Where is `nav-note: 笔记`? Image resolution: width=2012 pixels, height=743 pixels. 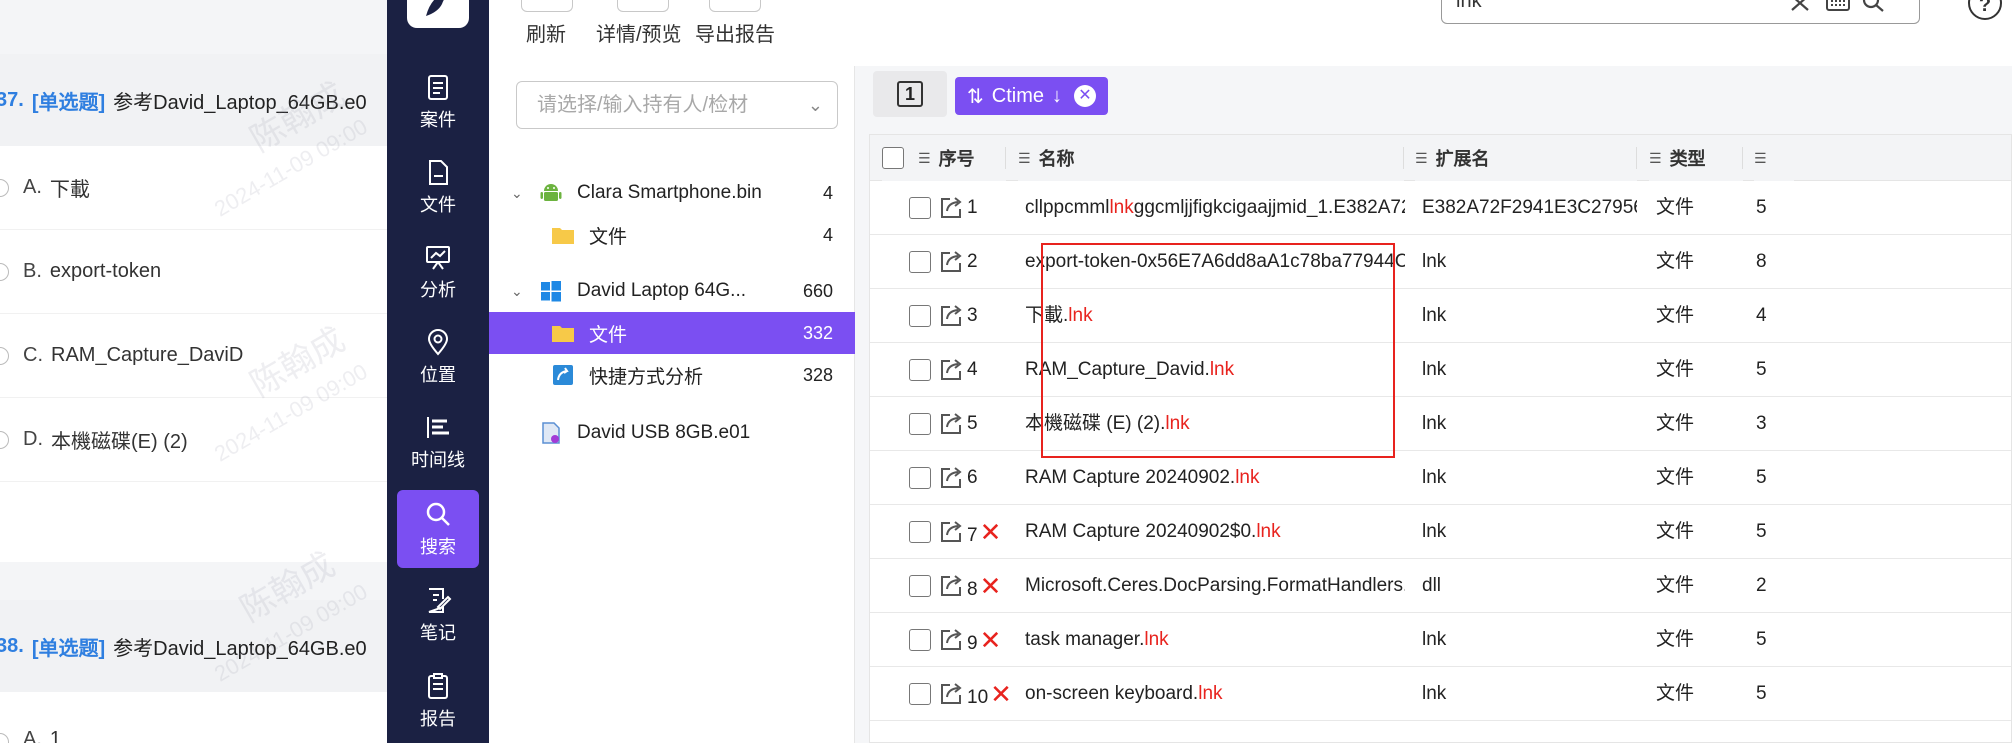 nav-note: 笔记 is located at coordinates (438, 615).